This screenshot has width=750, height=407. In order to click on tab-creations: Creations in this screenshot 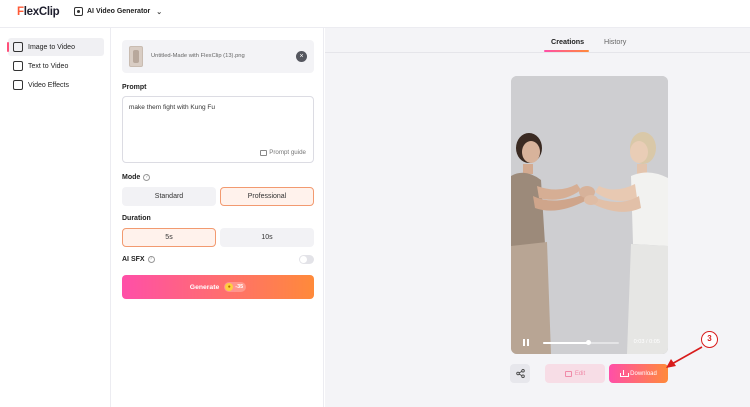, I will do `click(567, 41)`.